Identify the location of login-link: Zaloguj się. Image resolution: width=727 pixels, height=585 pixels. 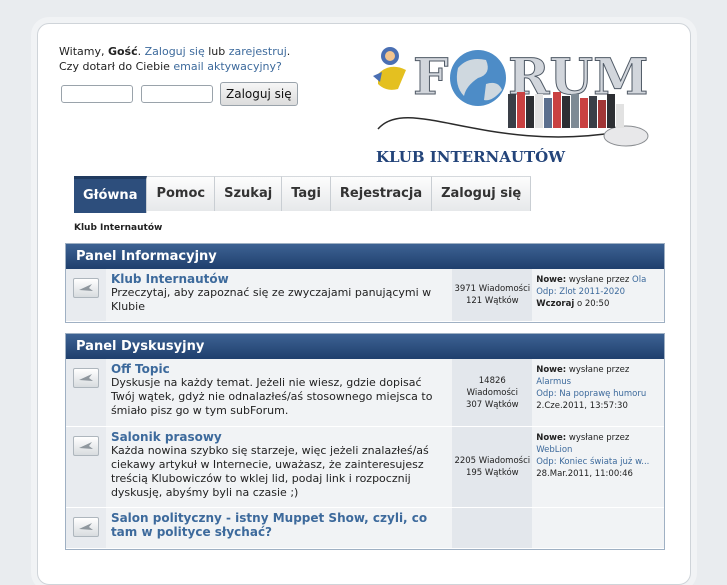
(175, 51).